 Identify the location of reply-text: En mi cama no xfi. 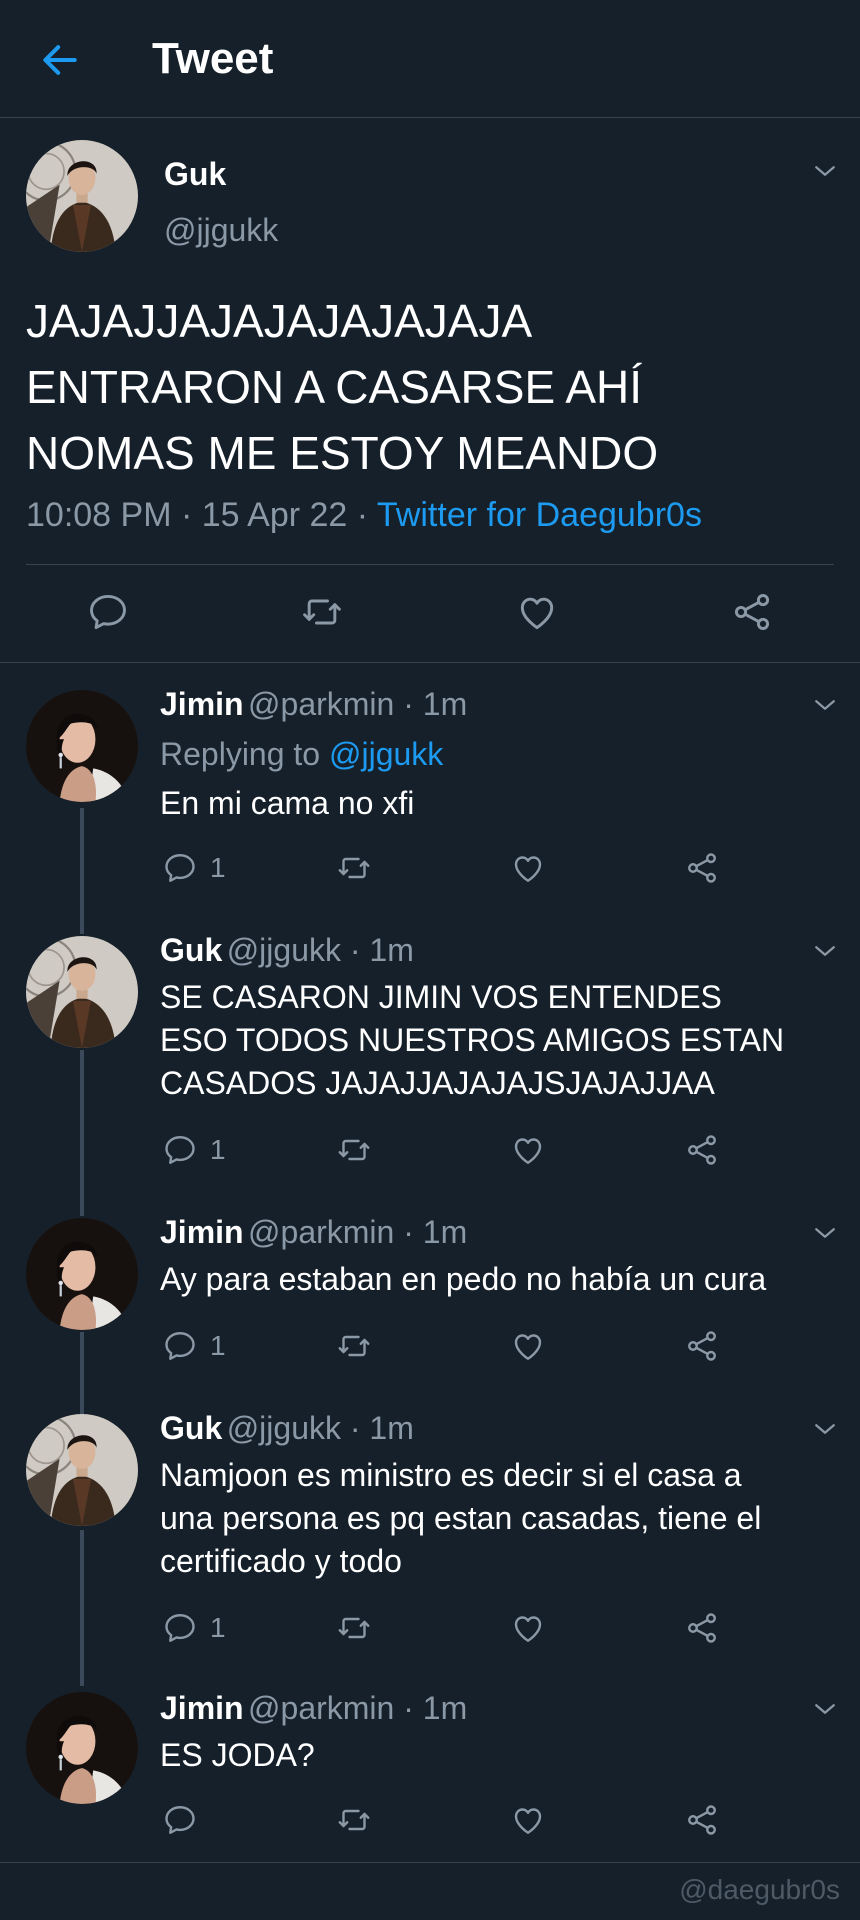
(287, 803).